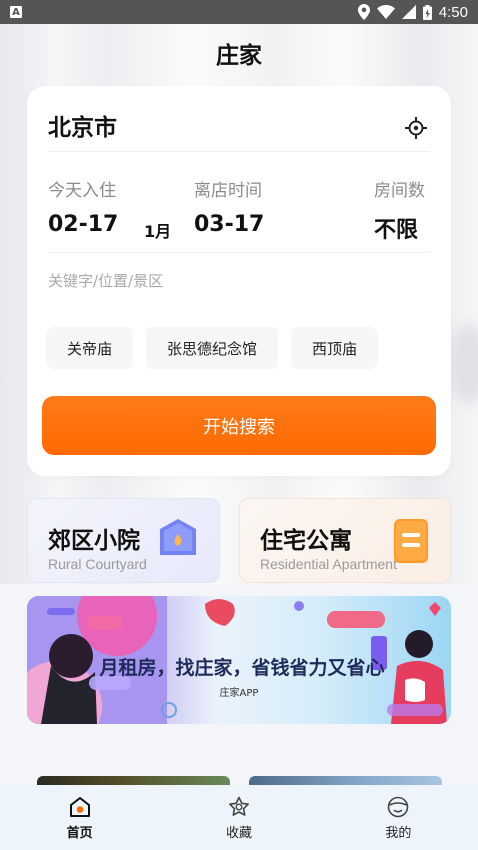 Image resolution: width=478 pixels, height=850 pixels. I want to click on category-title: 郊区小院, so click(94, 541).